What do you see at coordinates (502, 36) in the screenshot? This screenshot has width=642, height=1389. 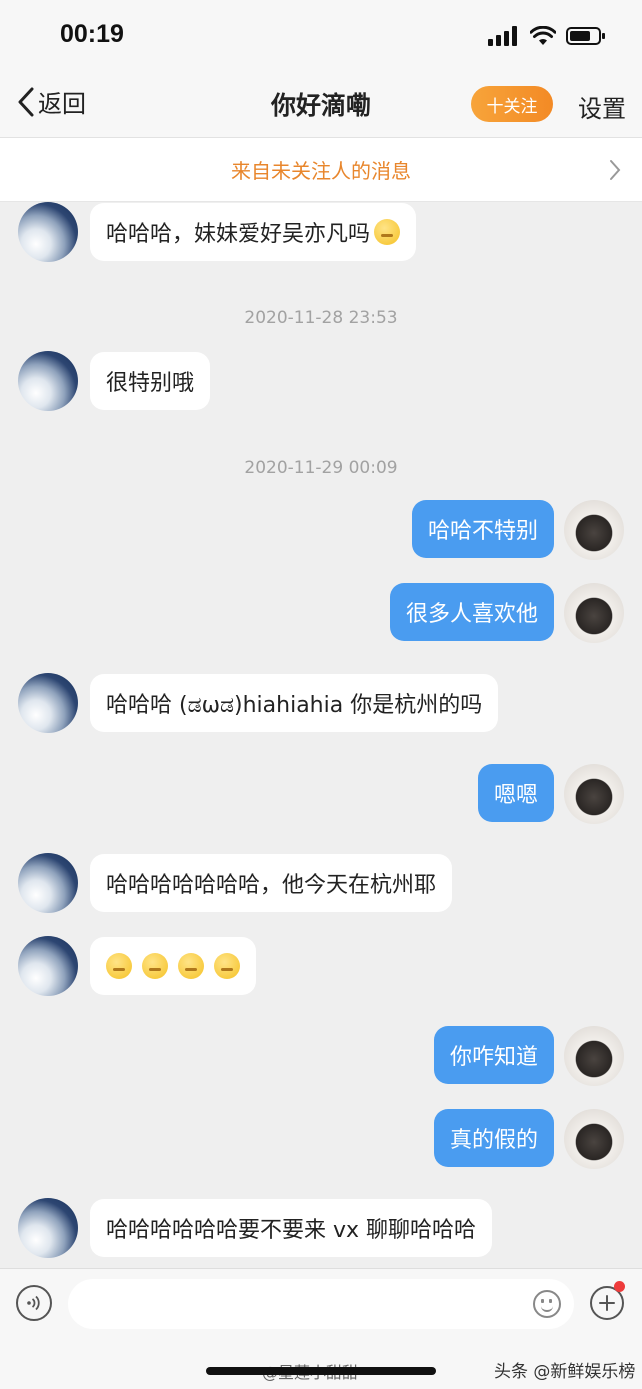 I see `signal-icon` at bounding box center [502, 36].